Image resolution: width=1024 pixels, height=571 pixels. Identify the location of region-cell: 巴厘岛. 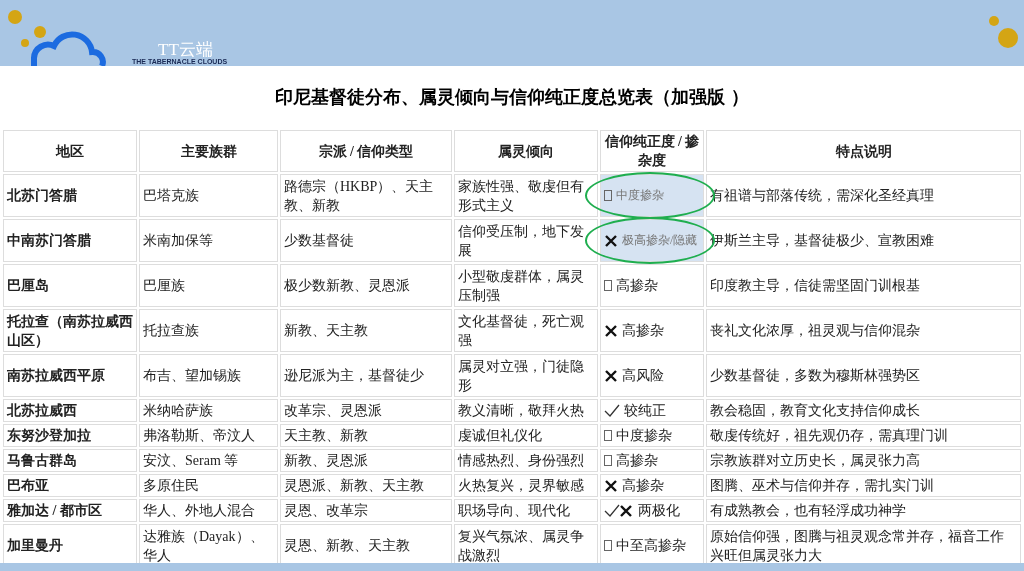
(70, 285).